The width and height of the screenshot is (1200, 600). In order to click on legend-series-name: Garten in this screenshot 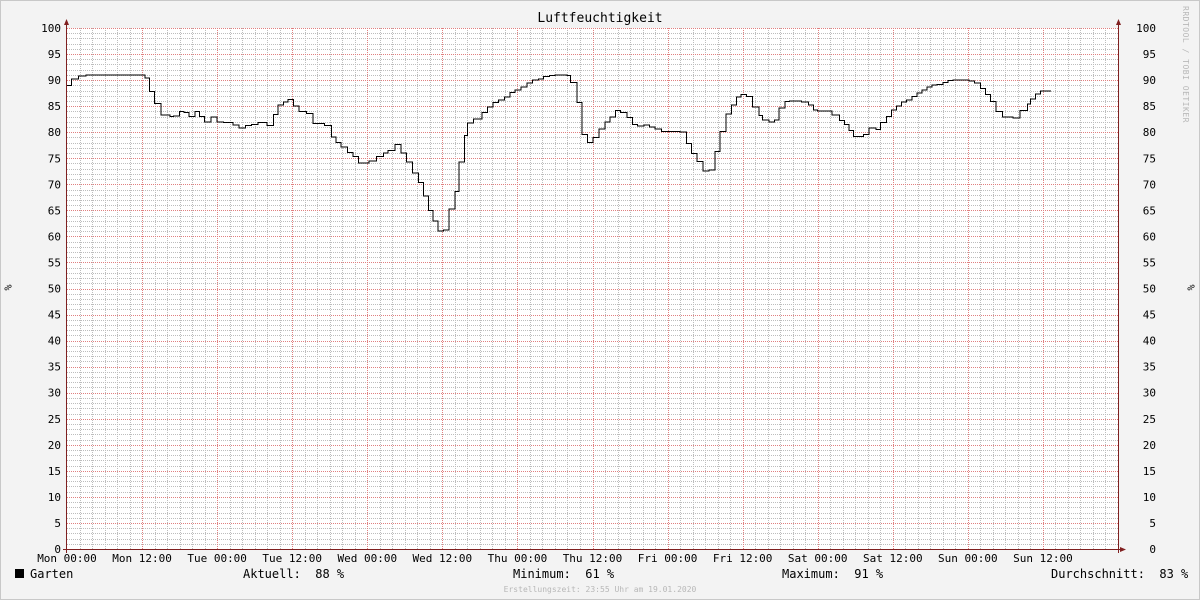, I will do `click(52, 574)`.